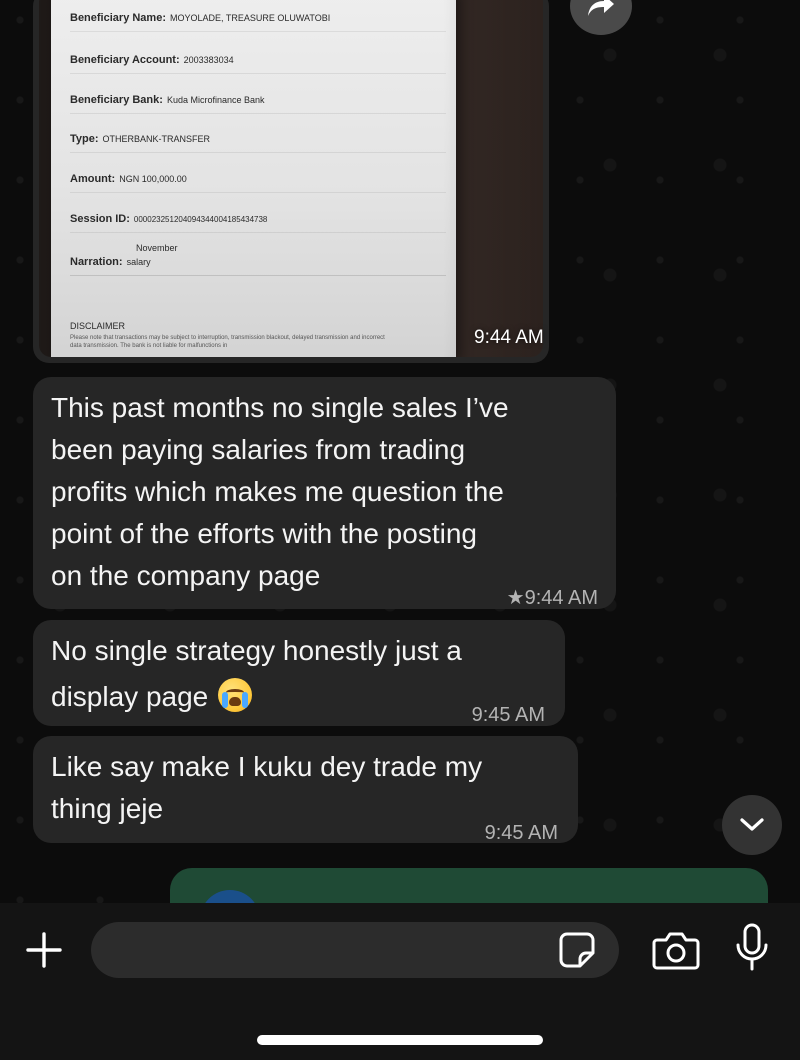 This screenshot has height=1060, width=800. Describe the element at coordinates (84, 139) in the screenshot. I see `receipt-label: Type:` at that location.